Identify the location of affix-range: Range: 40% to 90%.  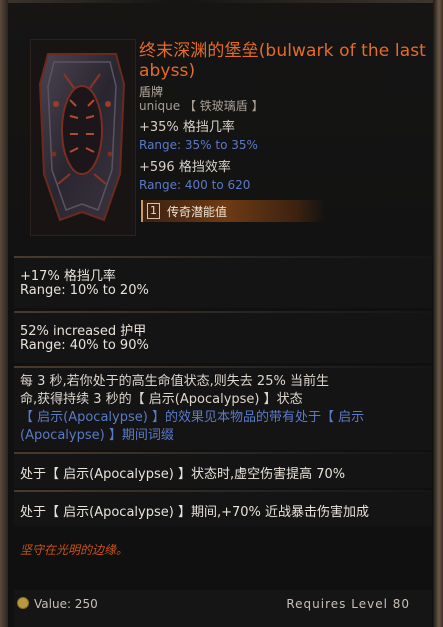
(84, 345).